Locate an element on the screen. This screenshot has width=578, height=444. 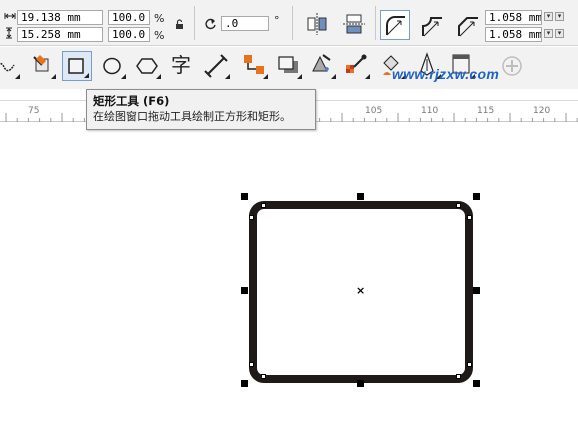
selection-handle-right is located at coordinates (476, 290).